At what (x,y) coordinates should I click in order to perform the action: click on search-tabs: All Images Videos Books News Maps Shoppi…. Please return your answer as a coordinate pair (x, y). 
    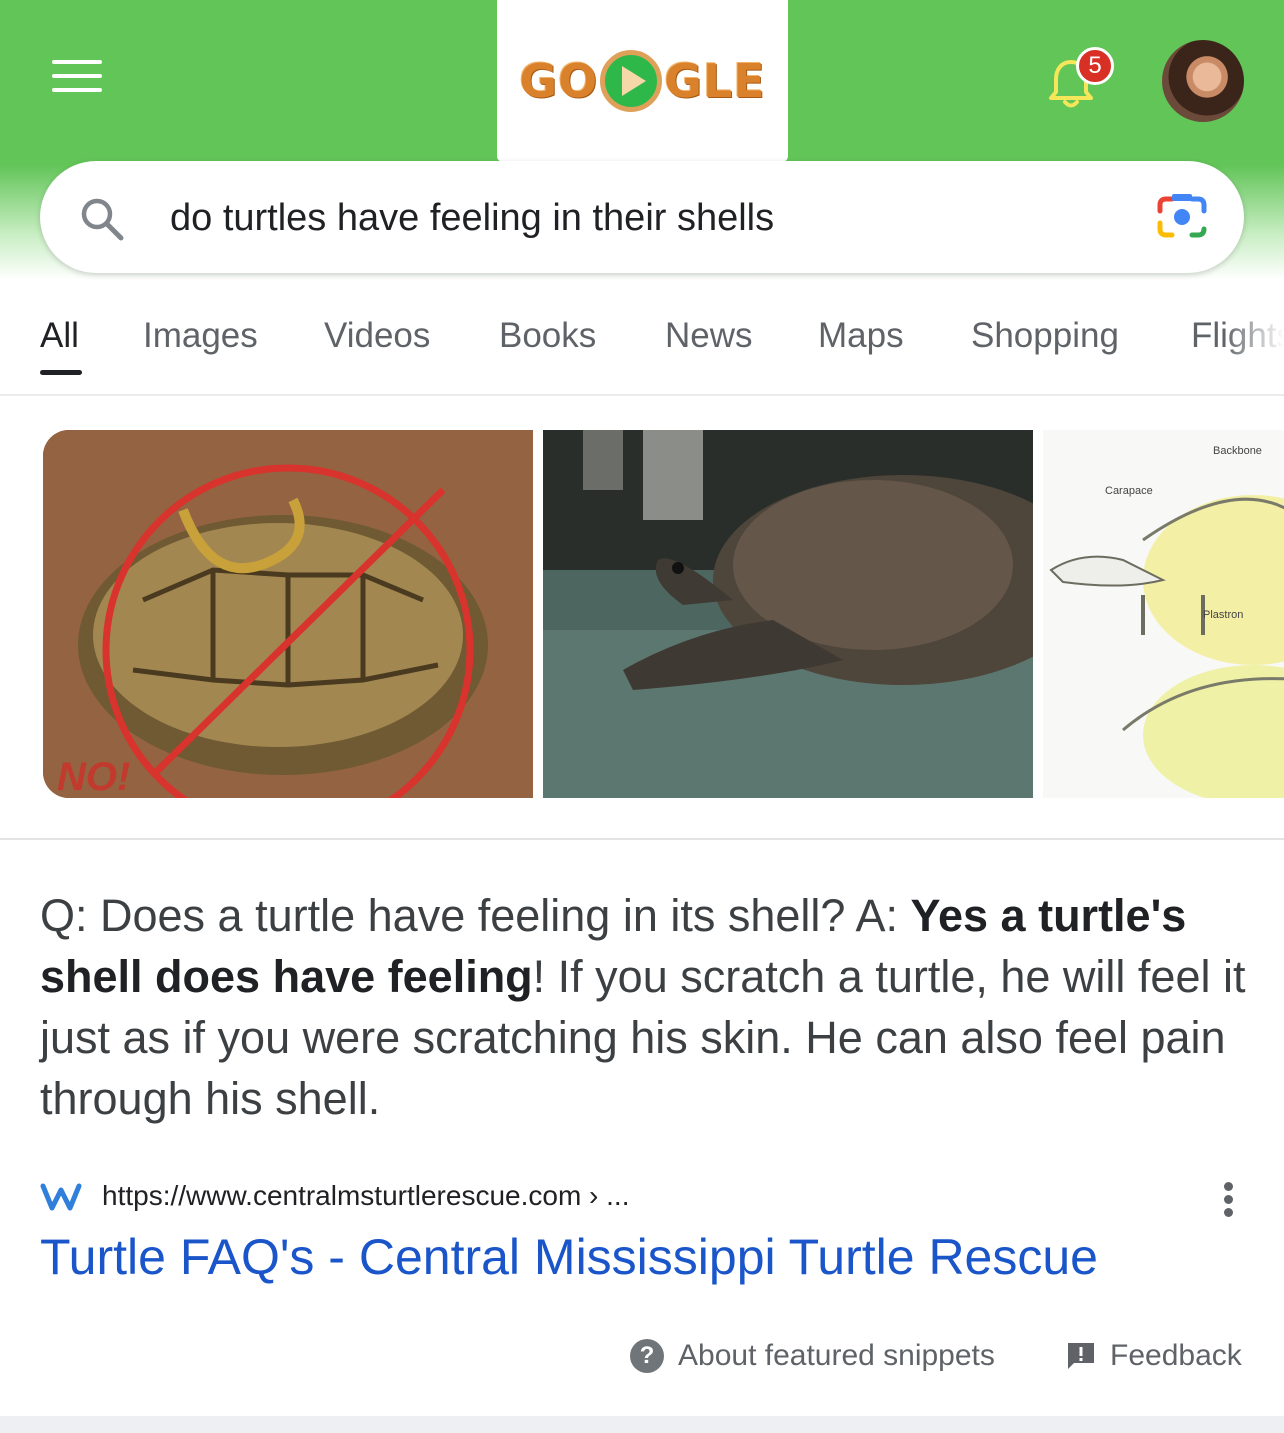
    Looking at the image, I should click on (642, 348).